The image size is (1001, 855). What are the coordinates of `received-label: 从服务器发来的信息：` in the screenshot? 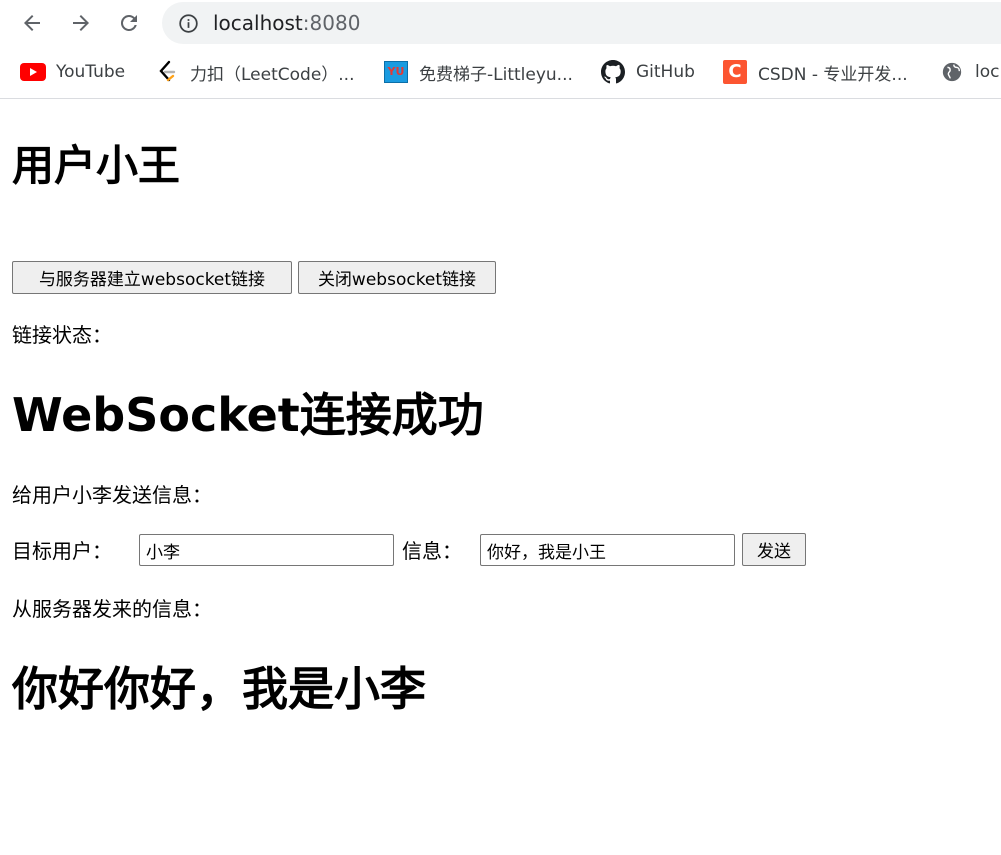 It's located at (112, 609).